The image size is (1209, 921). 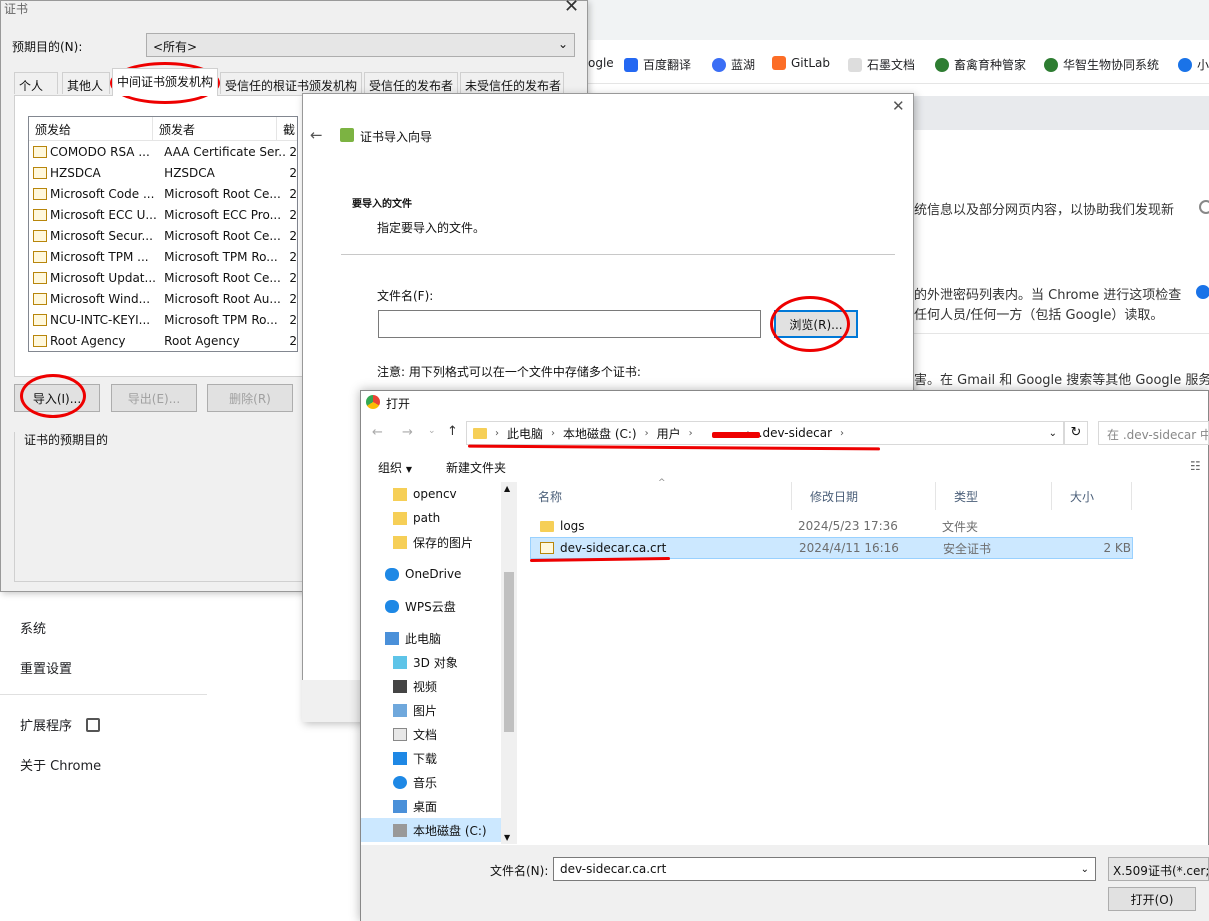 I want to click on certificate-row: Microsoft Wind... Microsoft Root Au... 2, so click(x=163, y=298).